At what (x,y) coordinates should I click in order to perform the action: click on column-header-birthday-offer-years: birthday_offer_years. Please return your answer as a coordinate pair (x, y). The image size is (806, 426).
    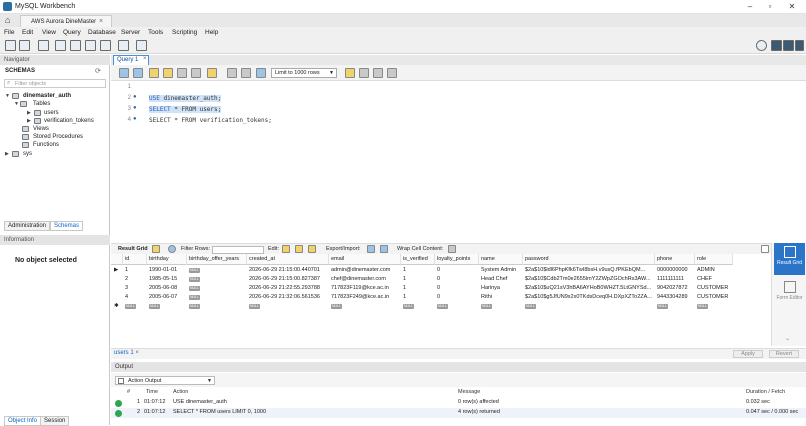
    Looking at the image, I should click on (217, 259).